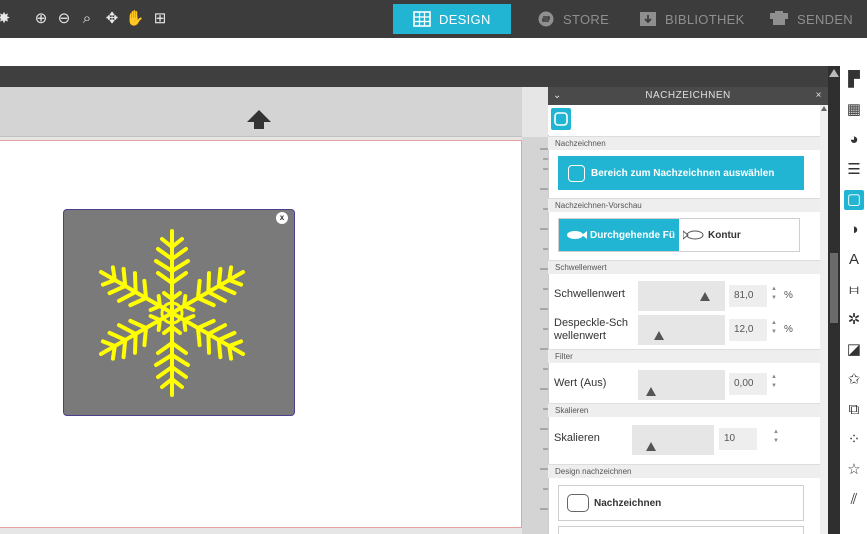 Image resolution: width=867 pixels, height=534 pixels. I want to click on solid-fish-icon, so click(577, 235).